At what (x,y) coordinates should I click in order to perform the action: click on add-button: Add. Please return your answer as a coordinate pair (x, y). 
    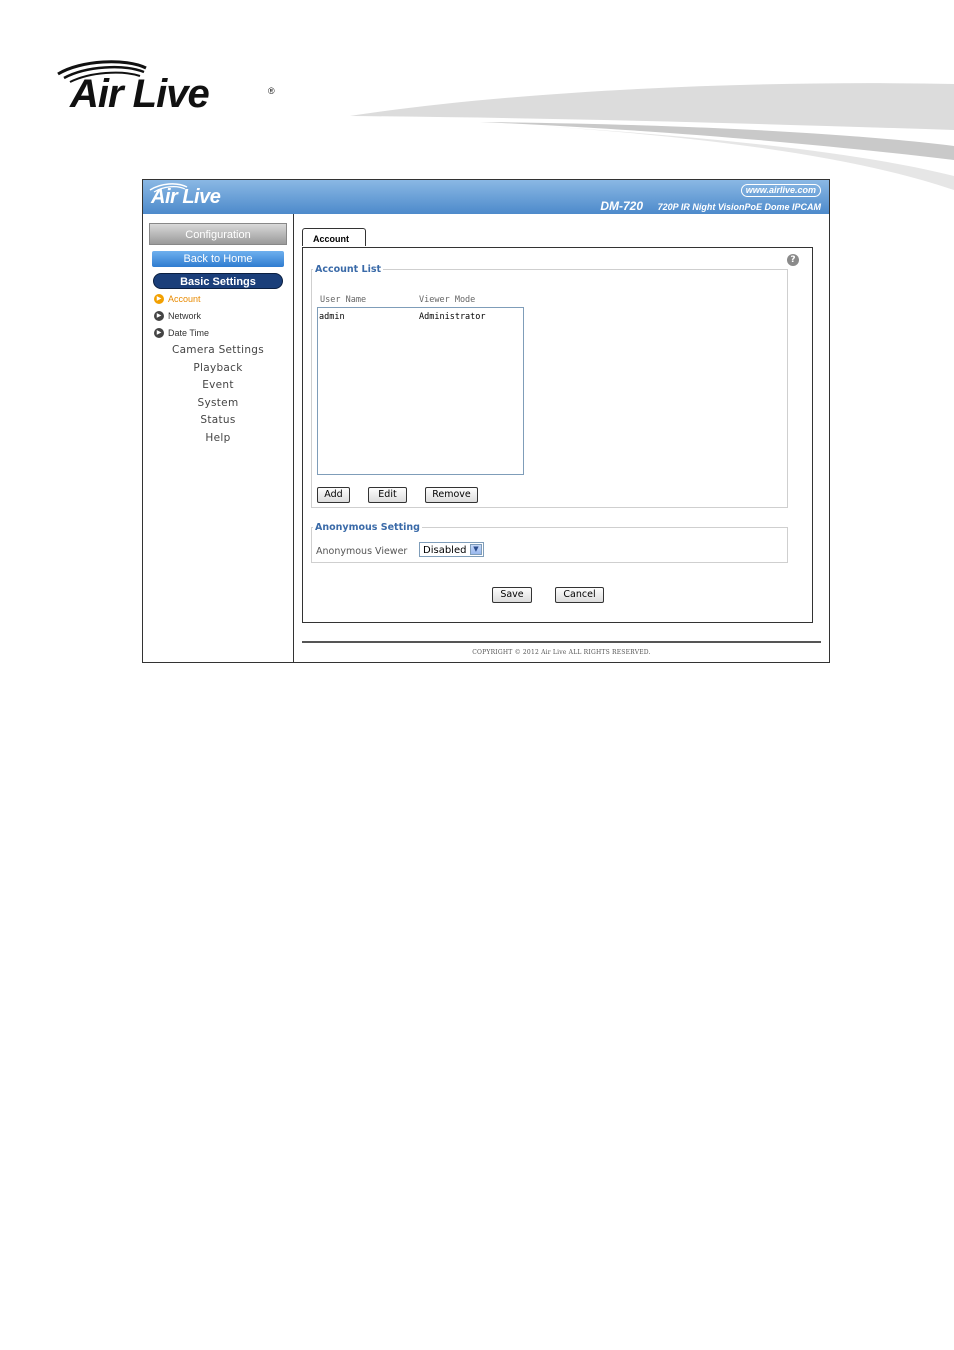
    Looking at the image, I should click on (333, 495).